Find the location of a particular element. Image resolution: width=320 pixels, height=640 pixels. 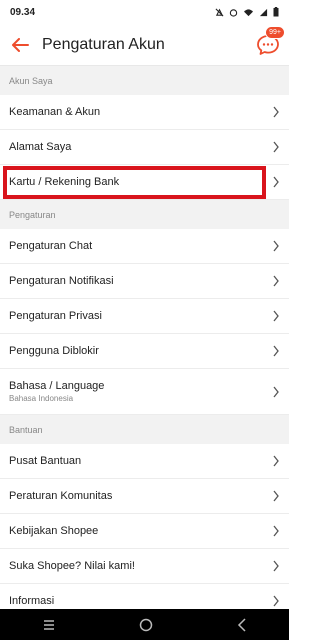

list-item-label: Pengaturan Chat is located at coordinates (51, 246).